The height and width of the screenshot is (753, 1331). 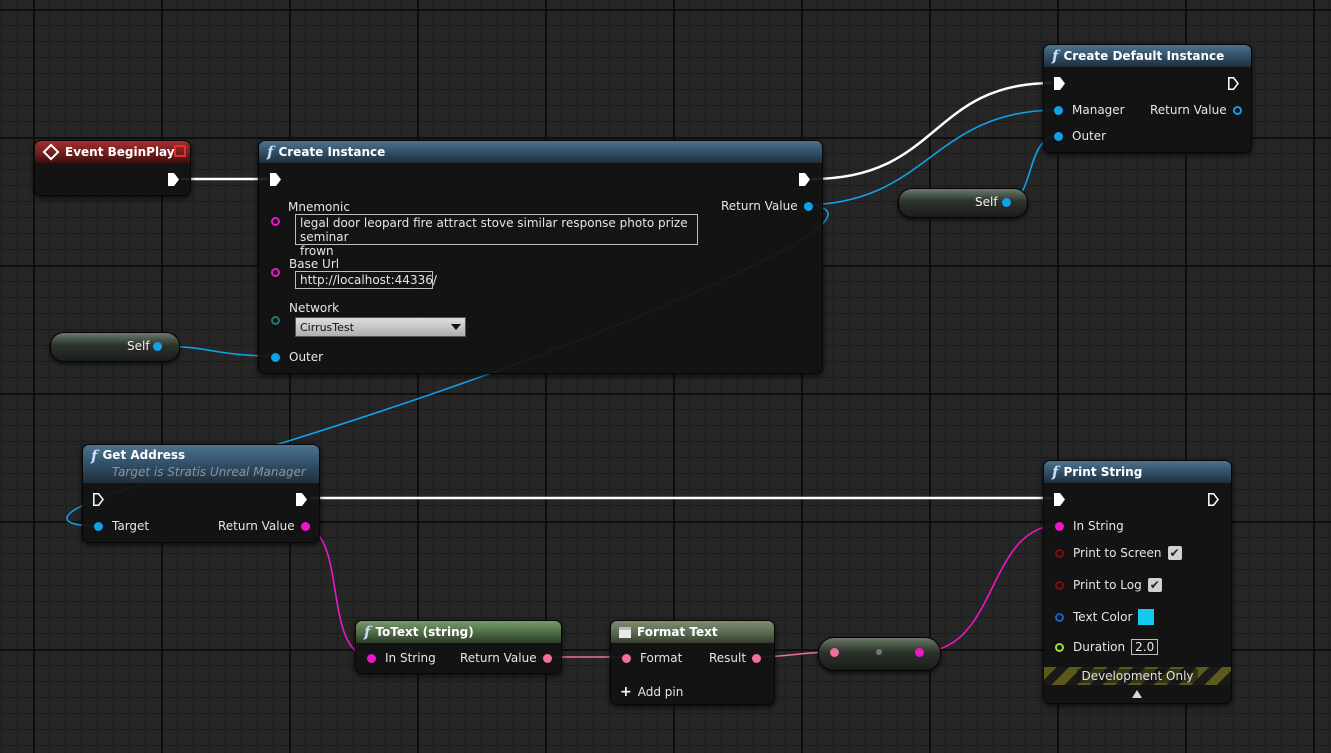 I want to click on target-pin, so click(x=98, y=526).